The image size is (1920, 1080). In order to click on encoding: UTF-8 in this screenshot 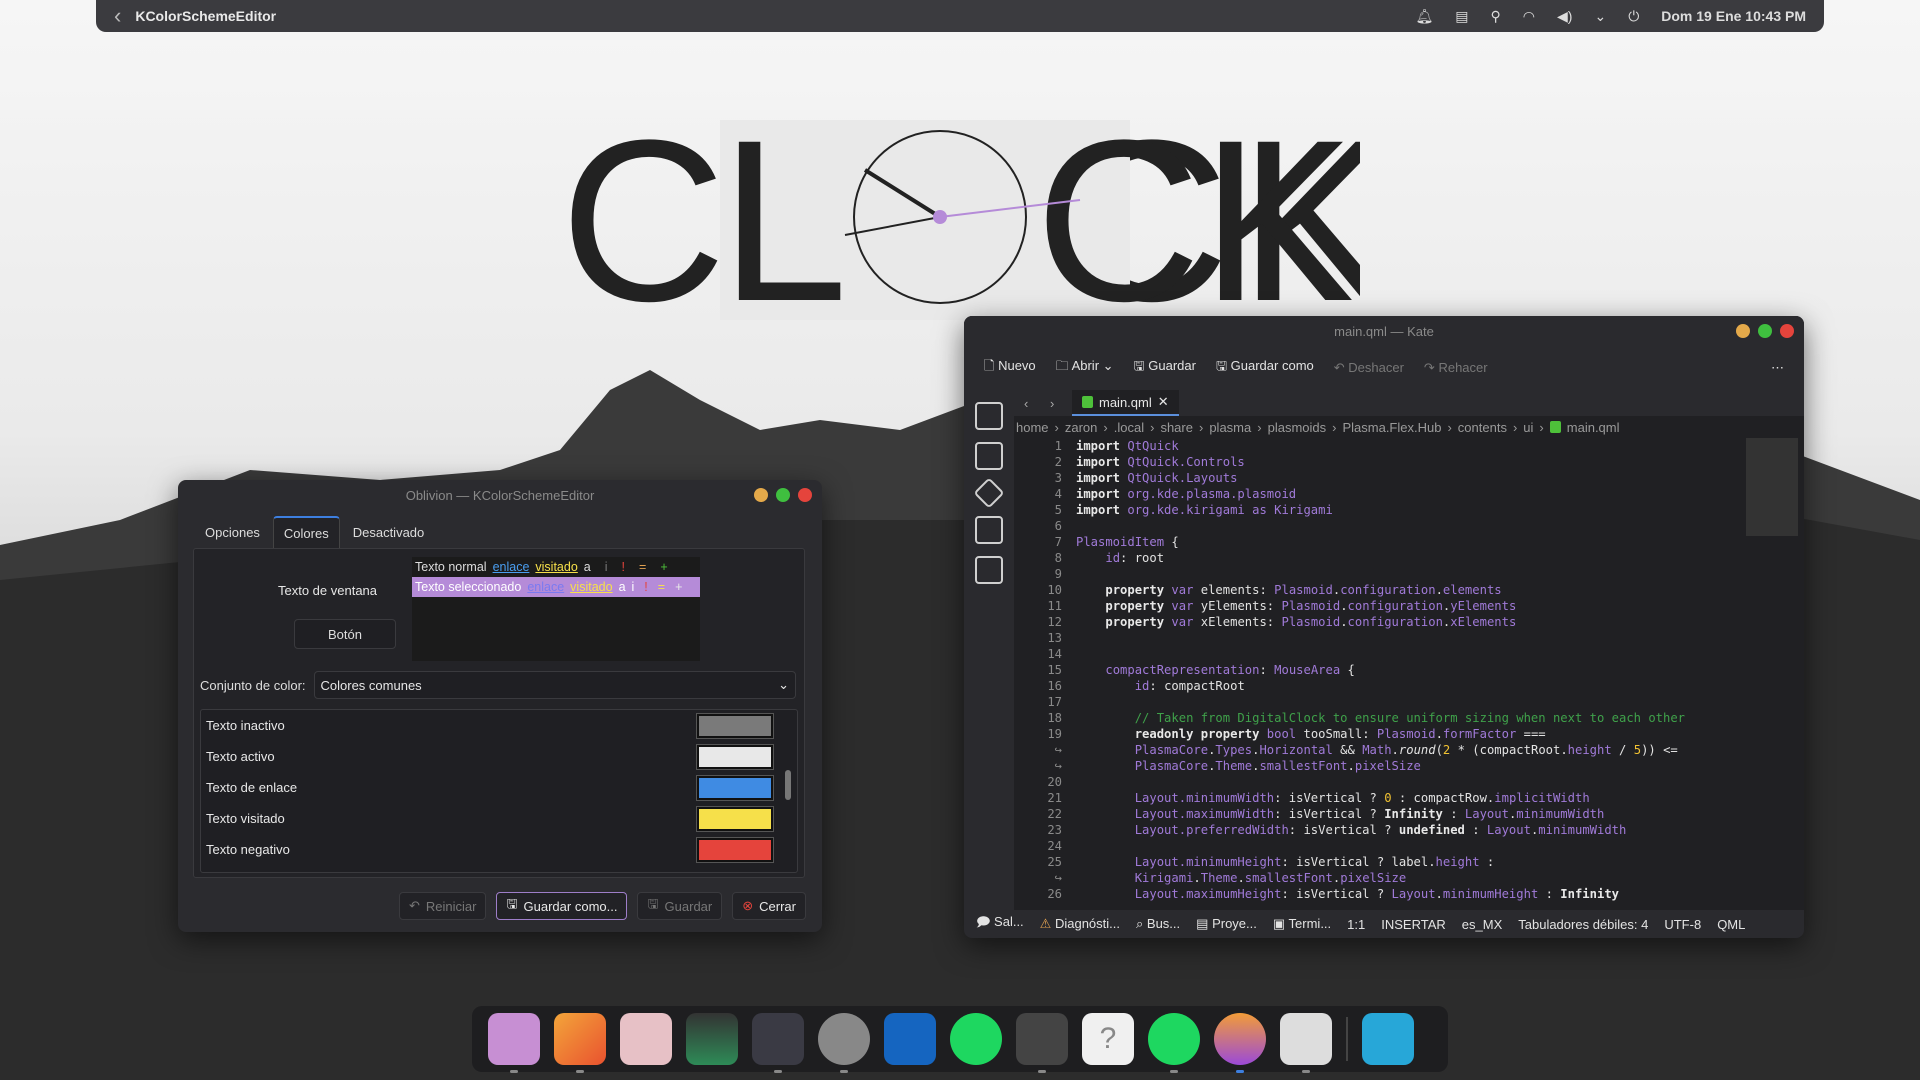, I will do `click(1682, 924)`.